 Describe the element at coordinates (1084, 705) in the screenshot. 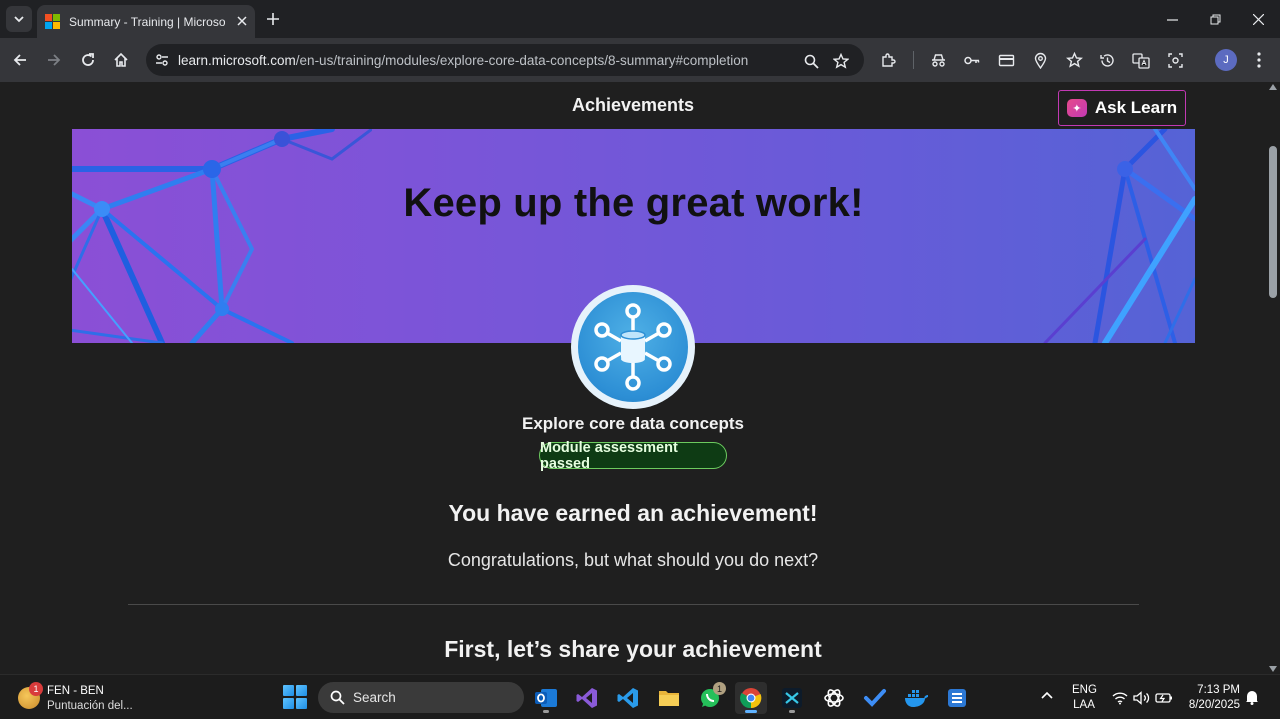

I see `lang-line-2: LAA` at that location.